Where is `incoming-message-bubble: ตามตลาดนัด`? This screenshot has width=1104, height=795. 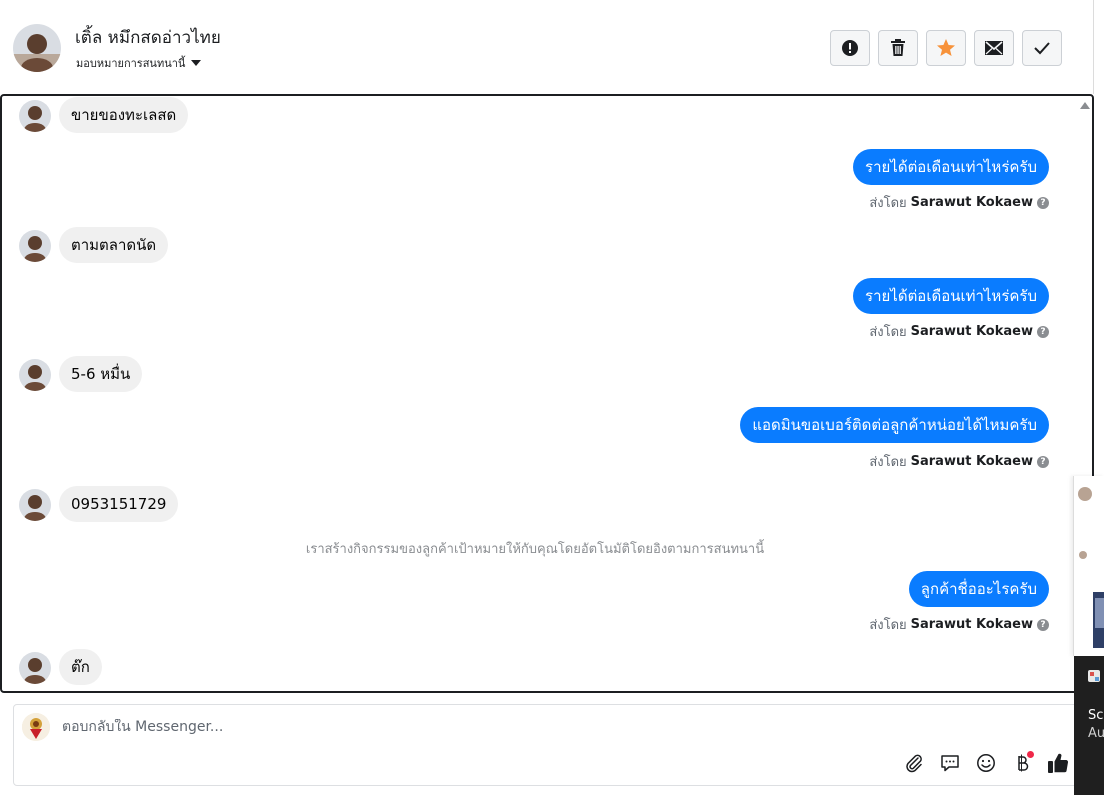
incoming-message-bubble: ตามตลาดนัด is located at coordinates (114, 245).